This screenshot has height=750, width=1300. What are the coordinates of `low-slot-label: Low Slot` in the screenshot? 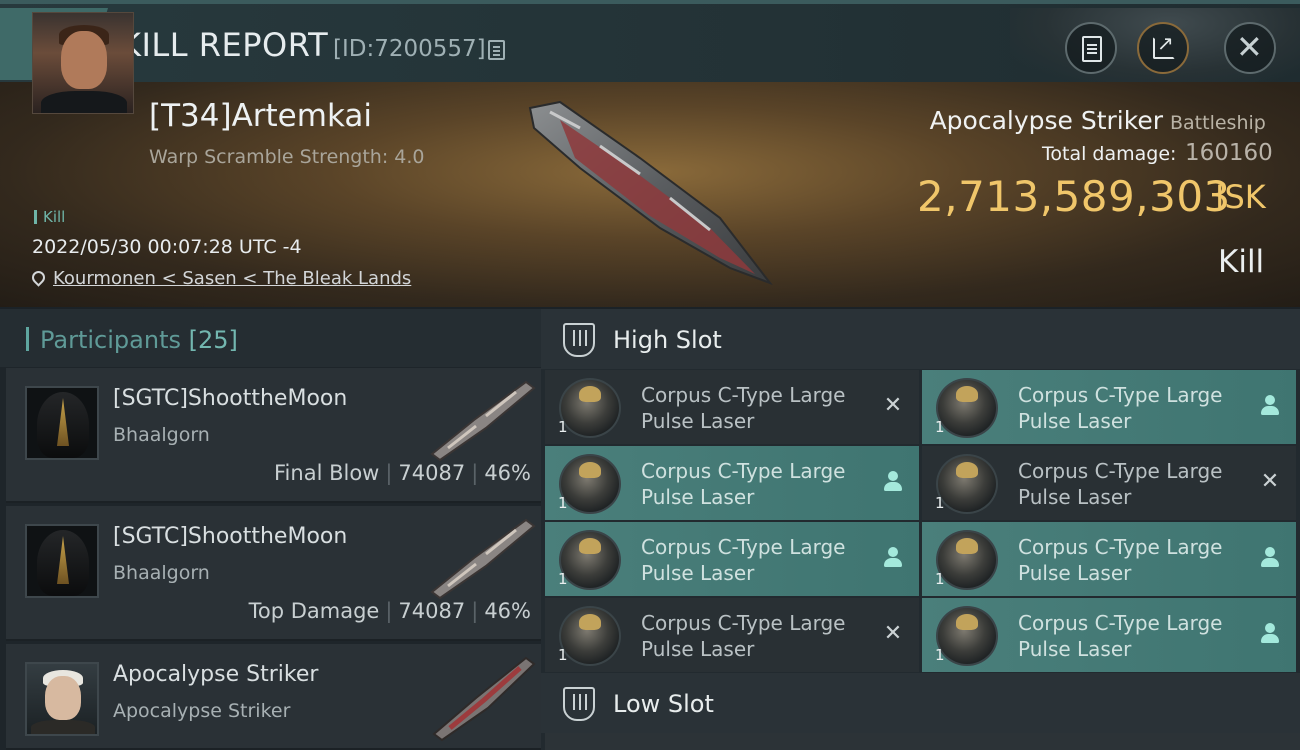 It's located at (663, 704).